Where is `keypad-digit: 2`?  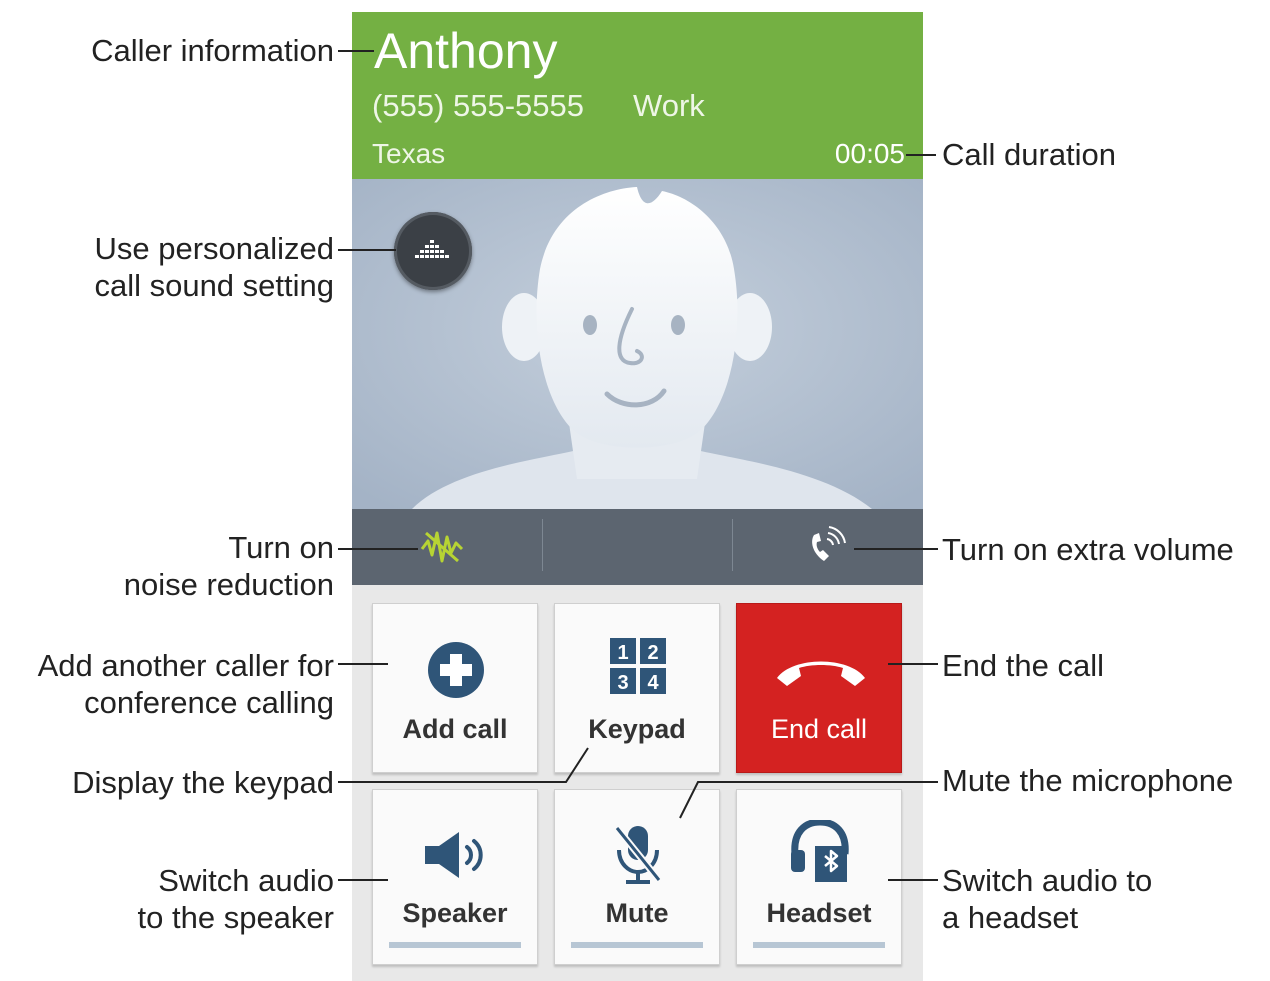
keypad-digit: 2 is located at coordinates (652, 653).